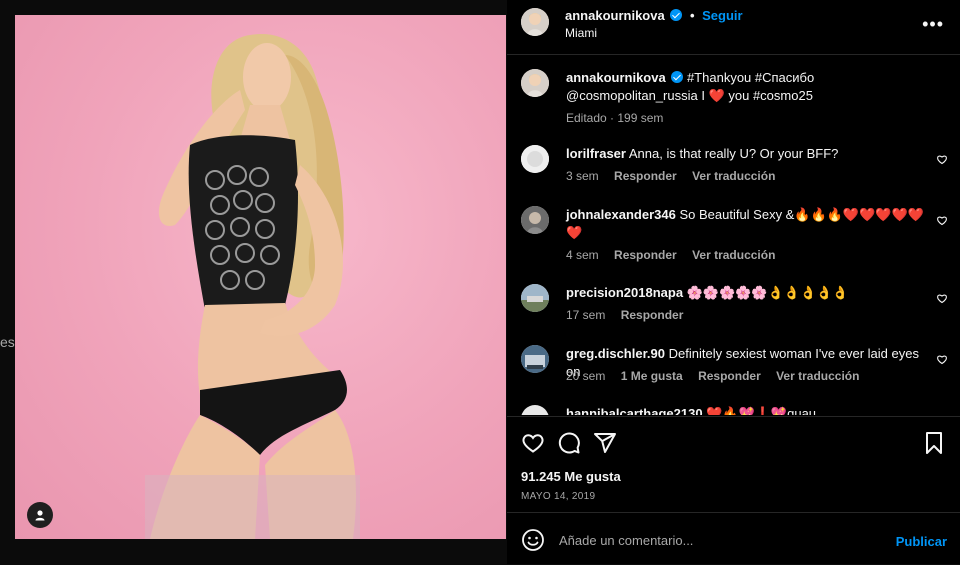 The width and height of the screenshot is (960, 565). What do you see at coordinates (767, 292) in the screenshot?
I see `comment-content: 🌸🌸🌸🌸🌸👌👌👌👌👌` at bounding box center [767, 292].